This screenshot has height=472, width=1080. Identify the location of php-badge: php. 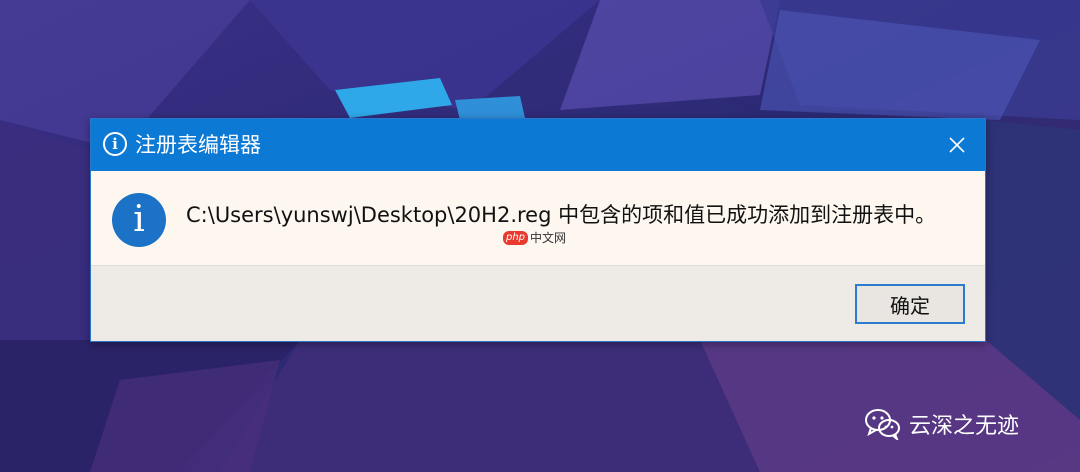
(516, 237).